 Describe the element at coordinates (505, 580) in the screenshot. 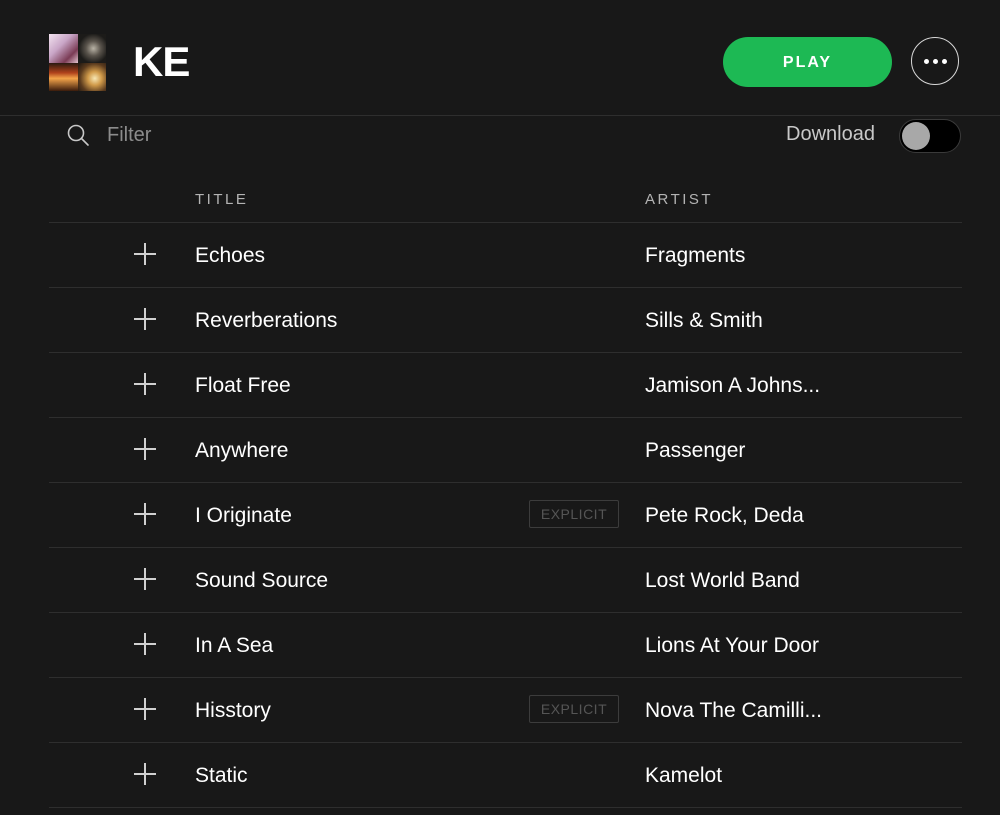

I see `track-row: Sound Source Lost World Band` at that location.